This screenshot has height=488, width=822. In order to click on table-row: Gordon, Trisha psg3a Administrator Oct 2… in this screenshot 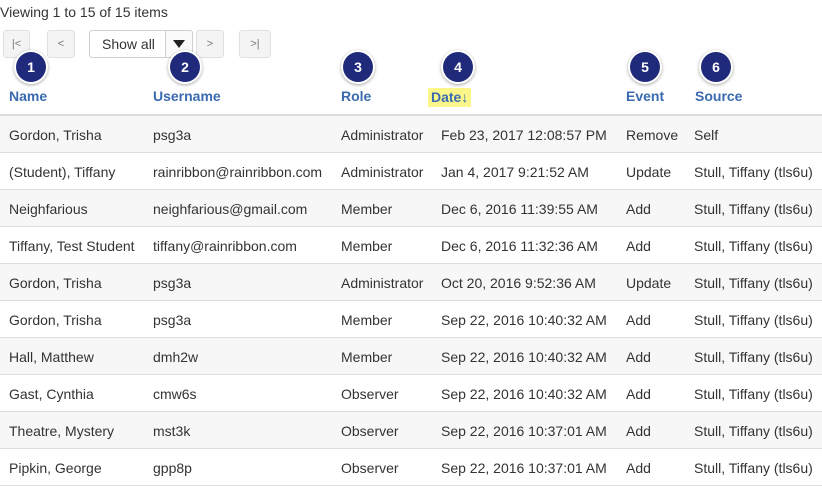, I will do `click(411, 282)`.